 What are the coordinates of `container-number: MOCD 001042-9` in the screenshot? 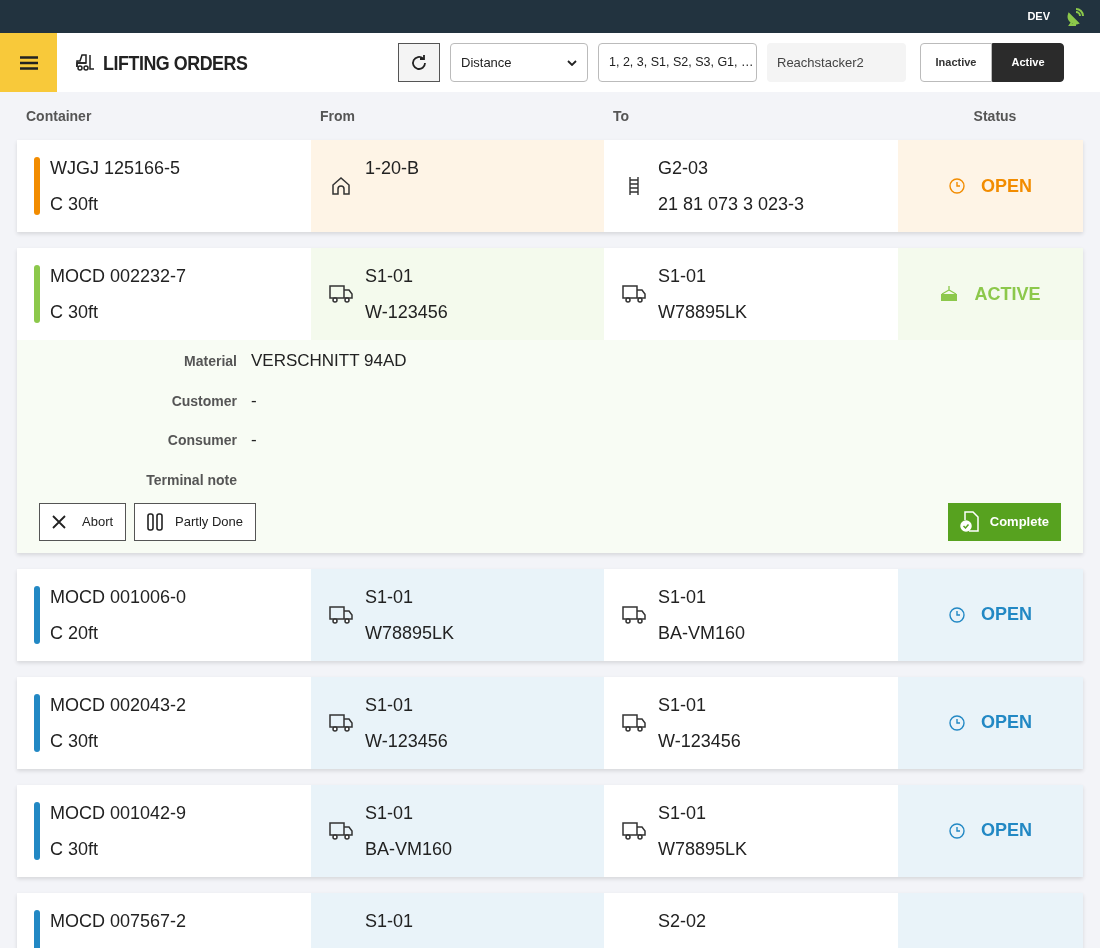 It's located at (118, 812).